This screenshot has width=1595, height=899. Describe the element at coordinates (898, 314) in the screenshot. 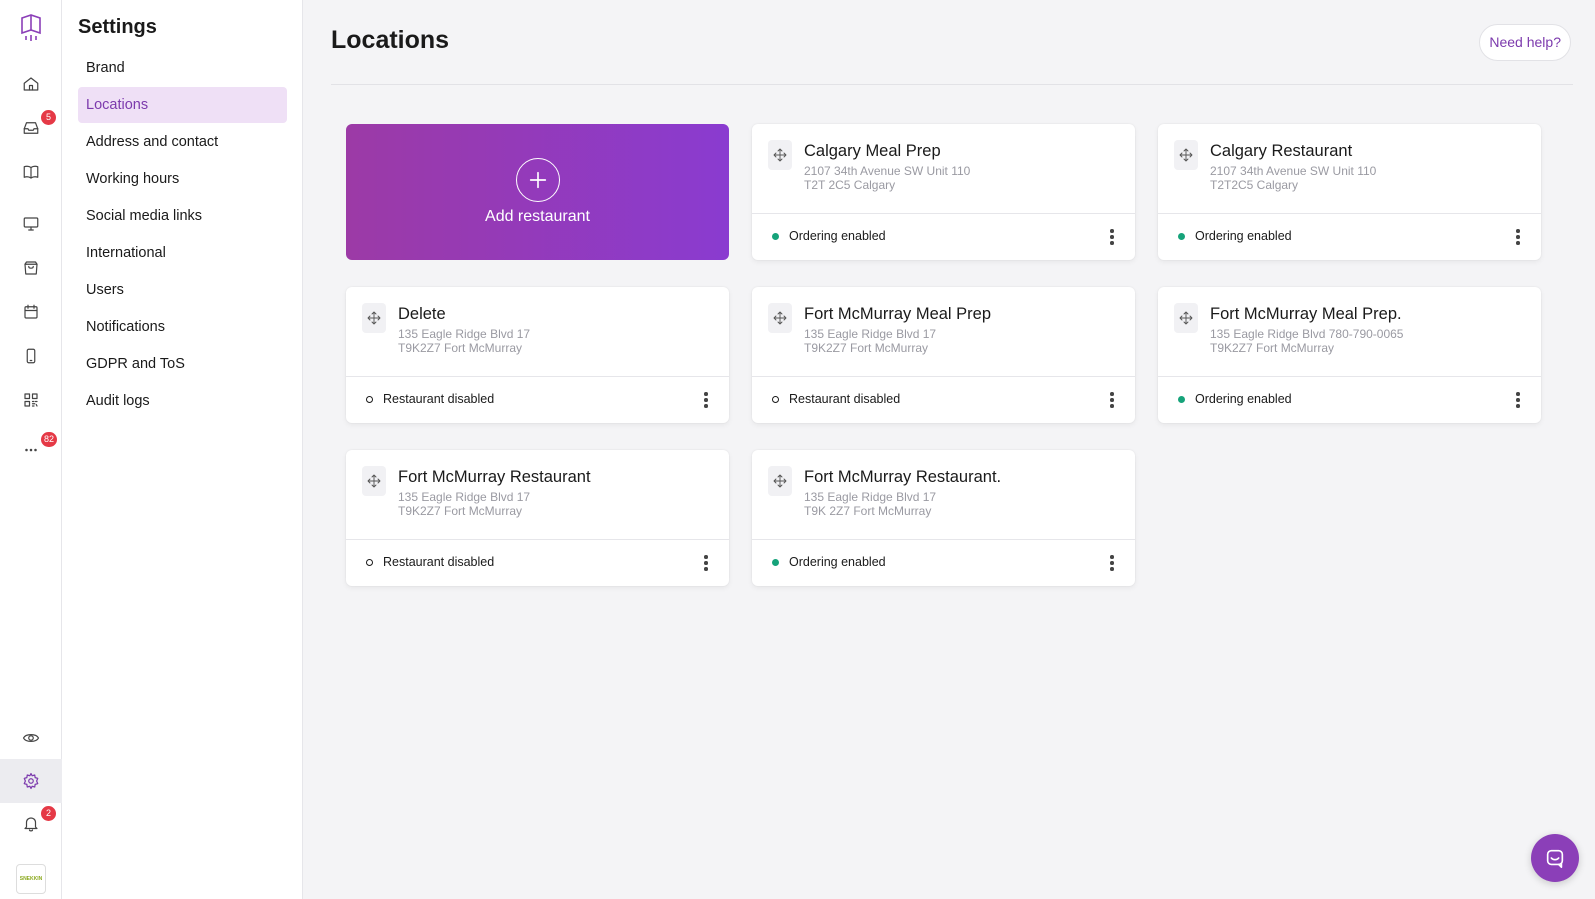

I see `location-name: Fort McMurray Meal Prep` at that location.